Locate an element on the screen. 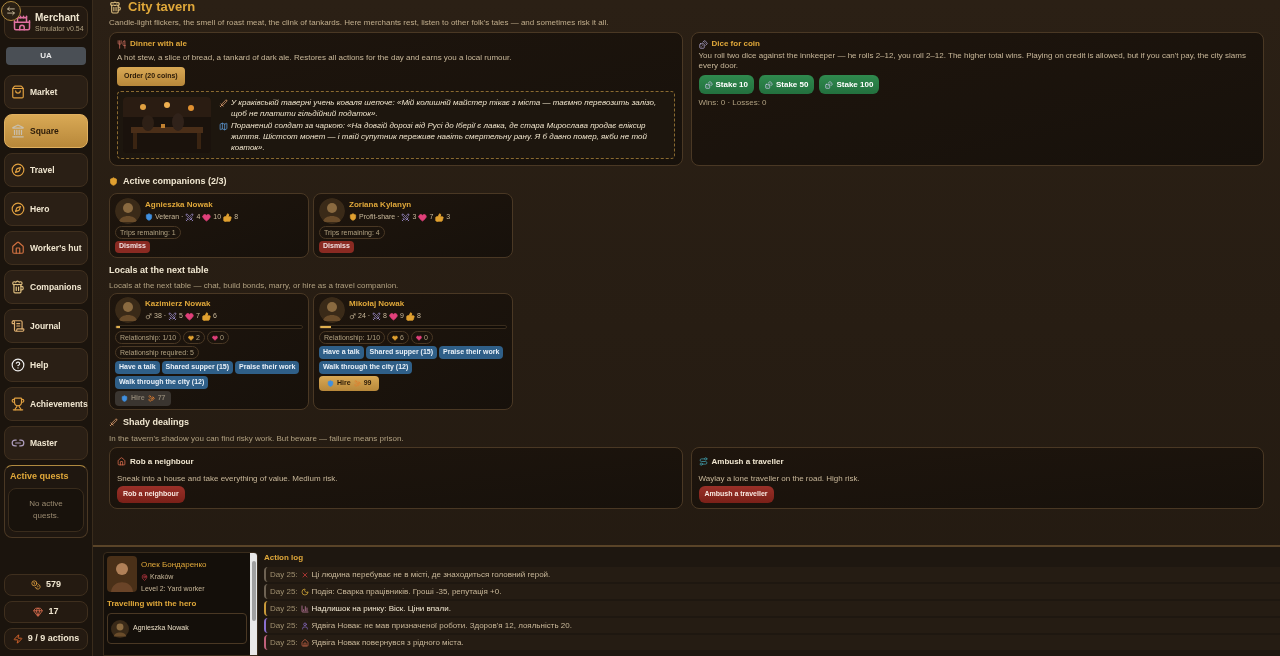 This screenshot has width=1280, height=656. log-text: Ядвіга Новак: не мав призначеної роботи. Здоров'я 12, лояльність 20. is located at coordinates (441, 625).